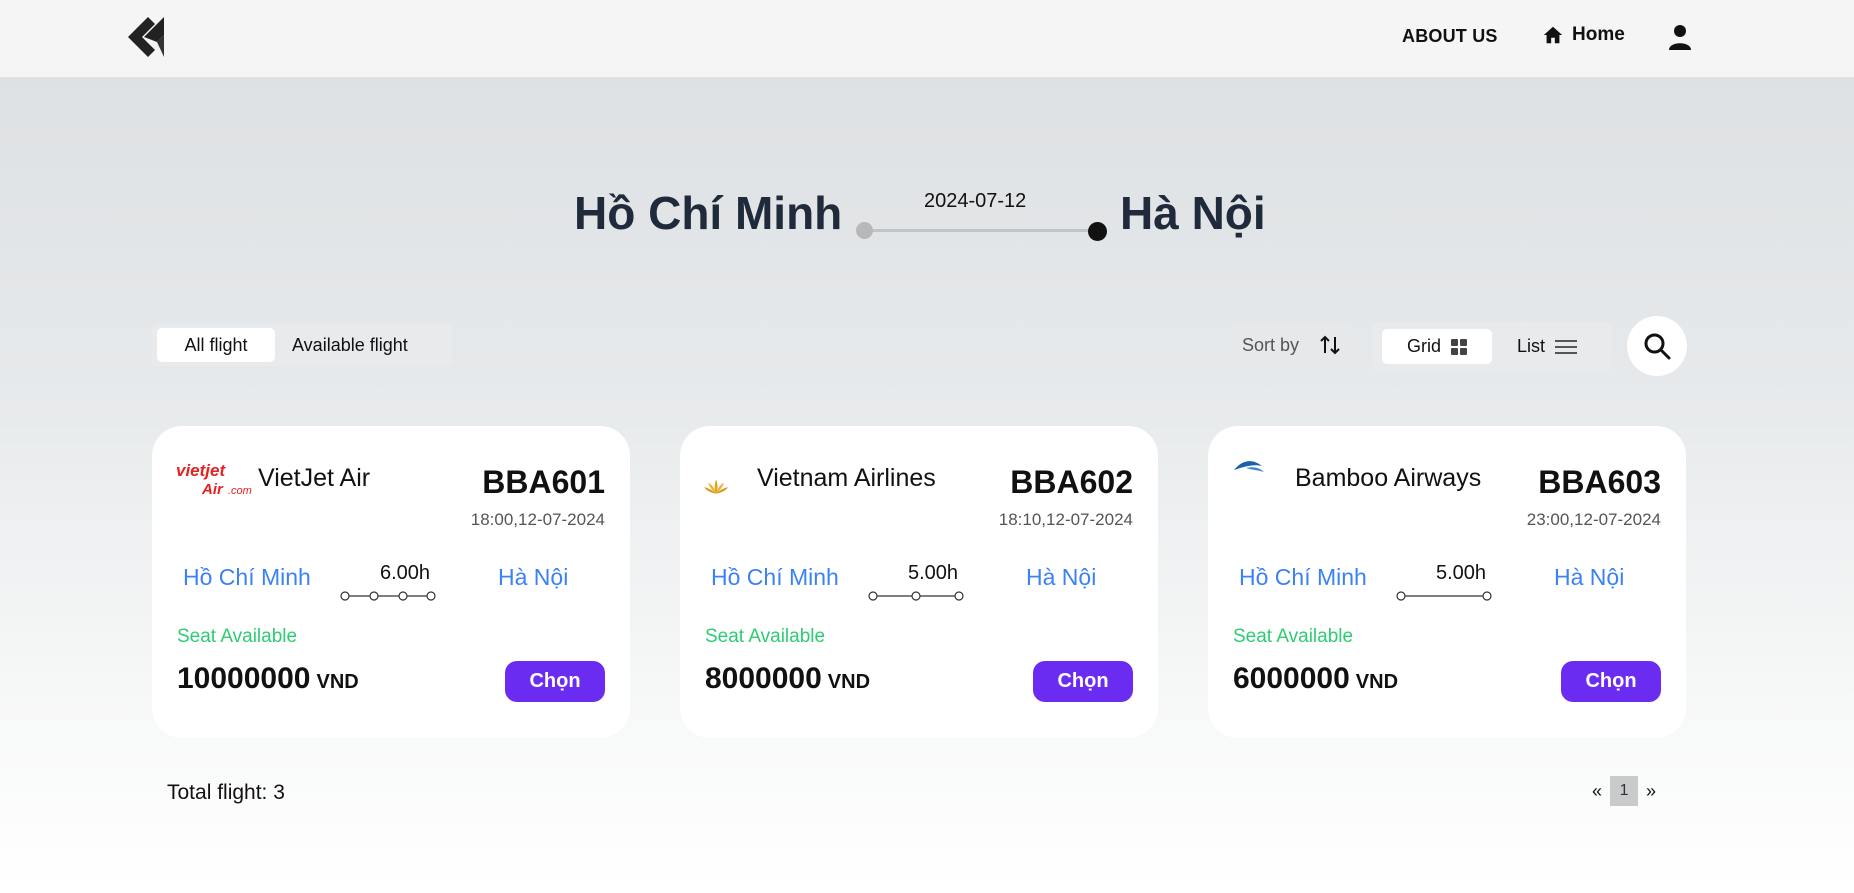  Describe the element at coordinates (1531, 346) in the screenshot. I see `view-list-label: List` at that location.